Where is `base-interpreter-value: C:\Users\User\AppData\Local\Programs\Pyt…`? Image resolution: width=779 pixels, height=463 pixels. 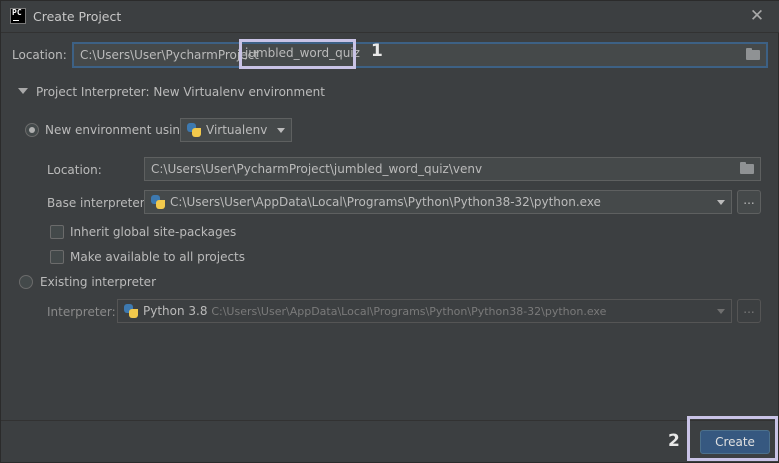
base-interpreter-value: C:\Users\User\AppData\Local\Programs\Pyt… is located at coordinates (385, 202).